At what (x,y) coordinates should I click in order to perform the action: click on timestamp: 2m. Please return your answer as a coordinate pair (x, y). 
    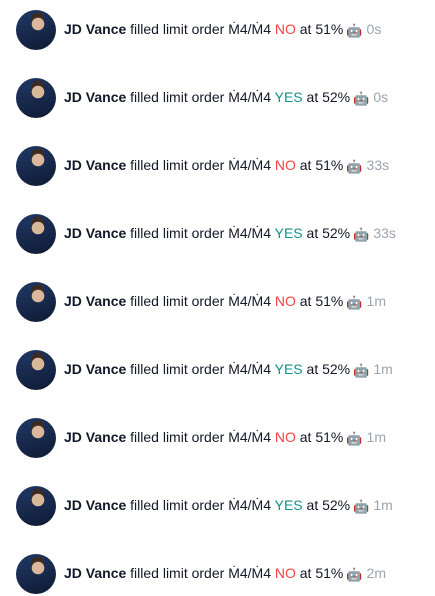
    Looking at the image, I should click on (376, 573).